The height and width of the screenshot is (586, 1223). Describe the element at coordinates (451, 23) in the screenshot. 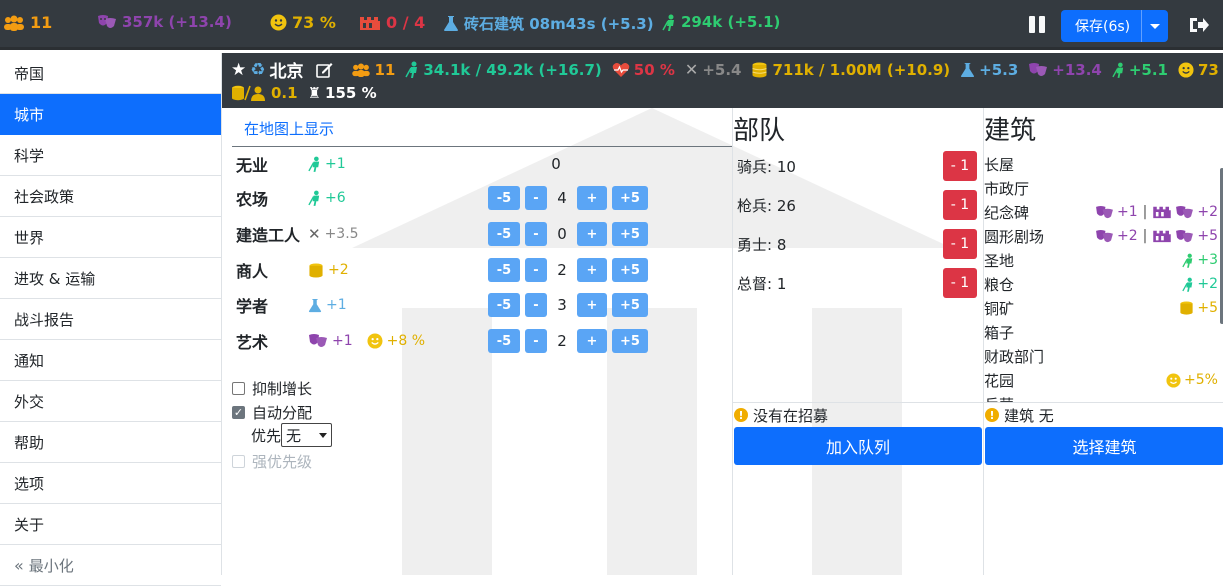

I see `flask-icon` at that location.